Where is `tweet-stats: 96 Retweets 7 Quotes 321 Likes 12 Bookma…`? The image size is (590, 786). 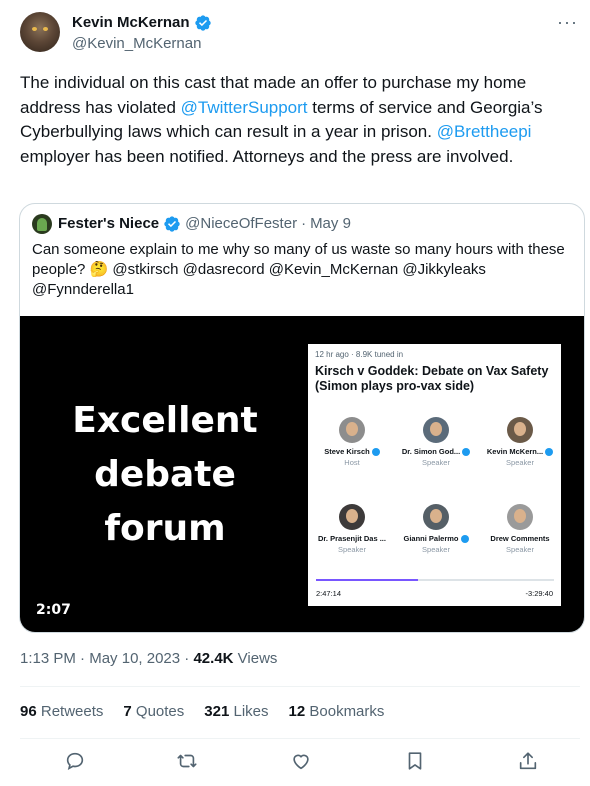 tweet-stats: 96 Retweets 7 Quotes 321 Likes 12 Bookma… is located at coordinates (202, 712).